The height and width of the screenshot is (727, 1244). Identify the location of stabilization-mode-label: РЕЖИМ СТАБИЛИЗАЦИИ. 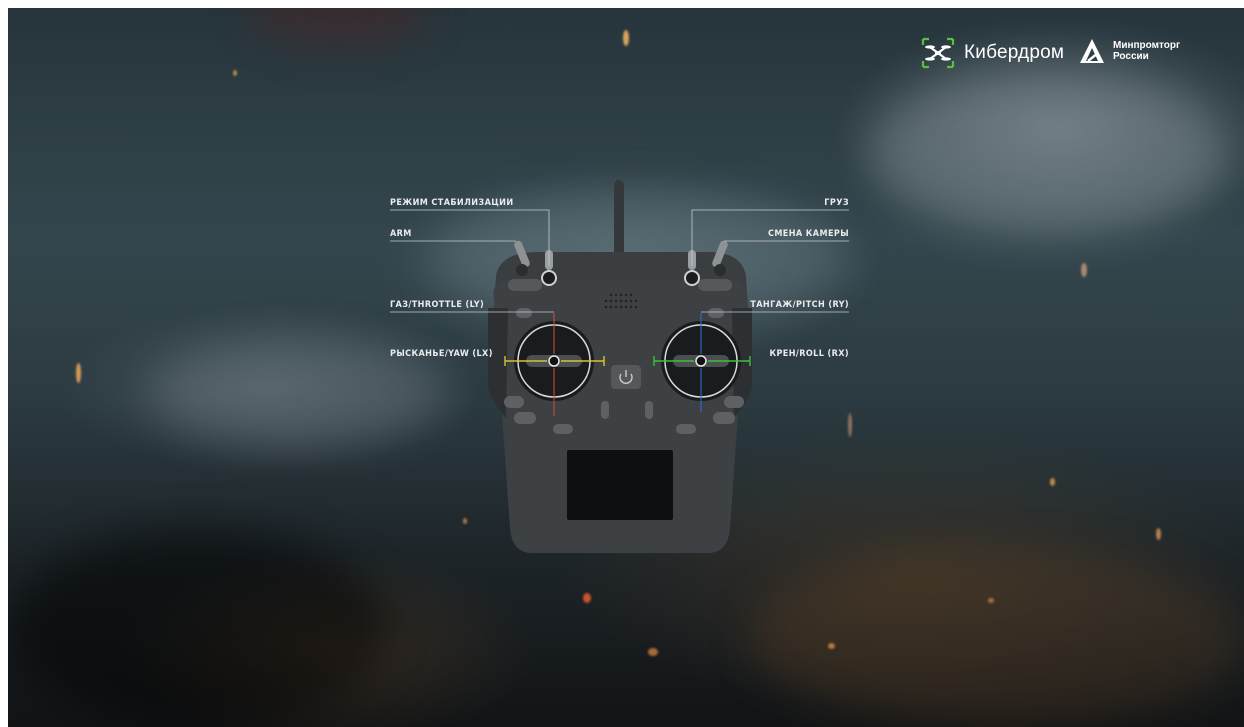
(452, 203).